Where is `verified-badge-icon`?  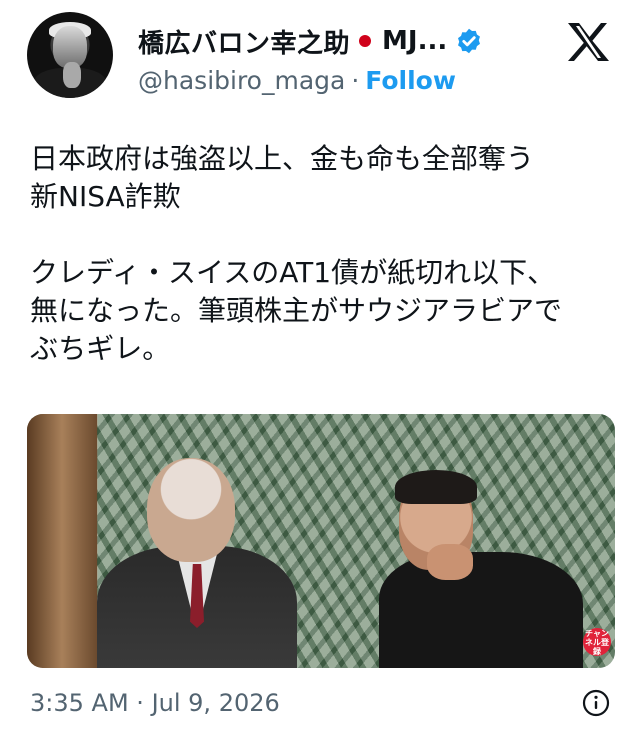 verified-badge-icon is located at coordinates (469, 41).